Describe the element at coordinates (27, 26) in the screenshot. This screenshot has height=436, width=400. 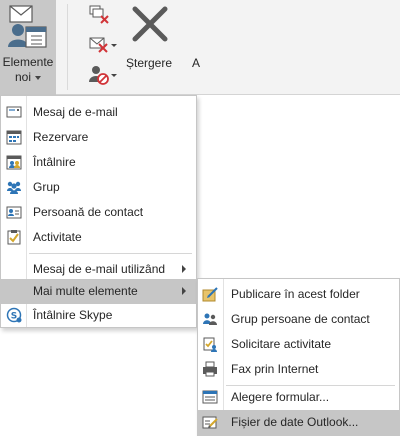
I see `new-items-icon` at that location.